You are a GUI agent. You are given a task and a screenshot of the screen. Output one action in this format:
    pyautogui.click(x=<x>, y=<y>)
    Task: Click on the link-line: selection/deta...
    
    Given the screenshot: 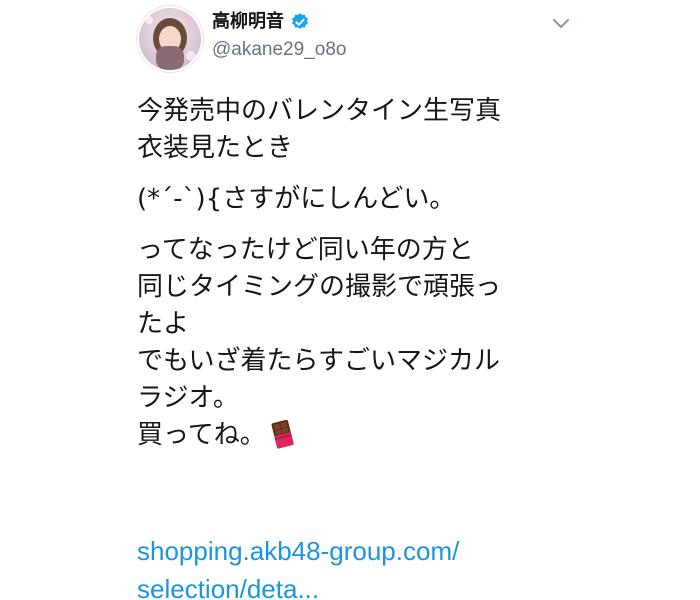 What is the action you would take?
    pyautogui.click(x=298, y=585)
    